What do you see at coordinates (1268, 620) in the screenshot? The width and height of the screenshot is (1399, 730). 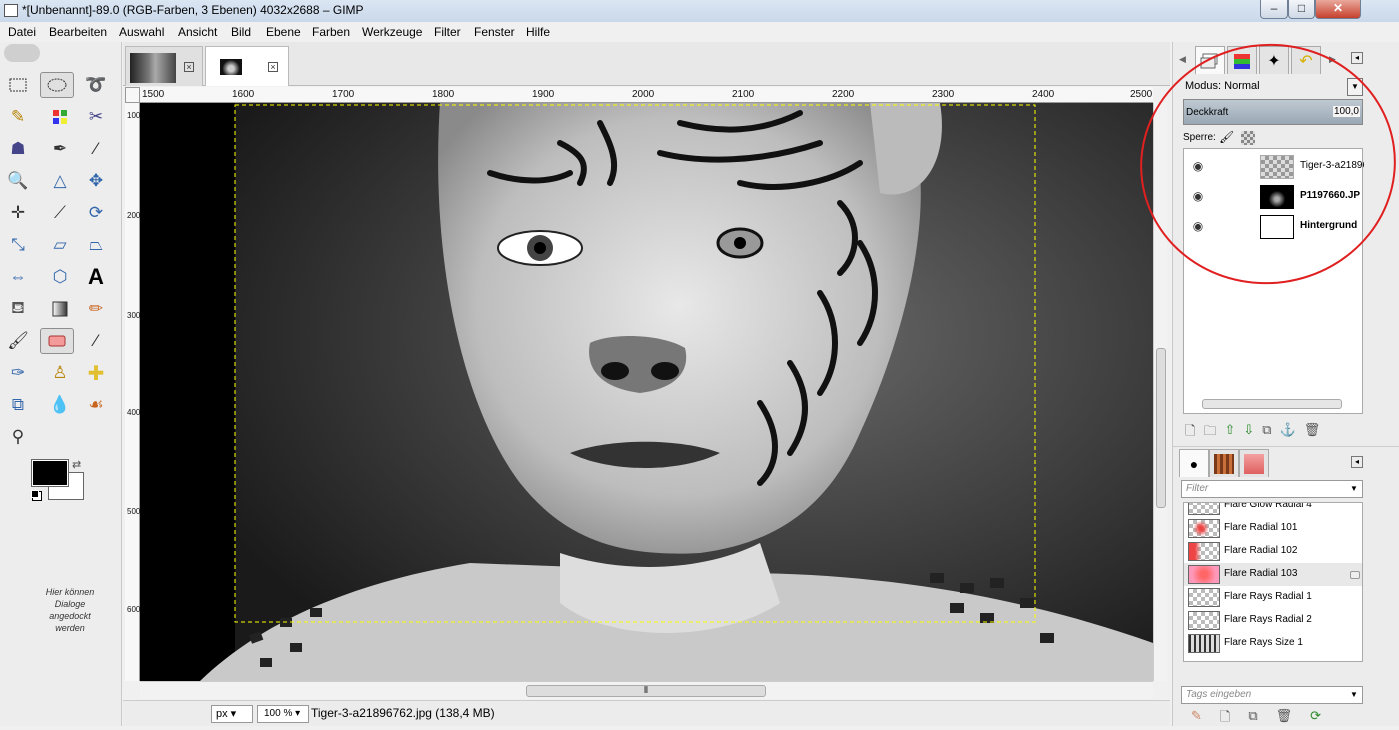 I see `brush-item: Flare Rays Radial 2` at bounding box center [1268, 620].